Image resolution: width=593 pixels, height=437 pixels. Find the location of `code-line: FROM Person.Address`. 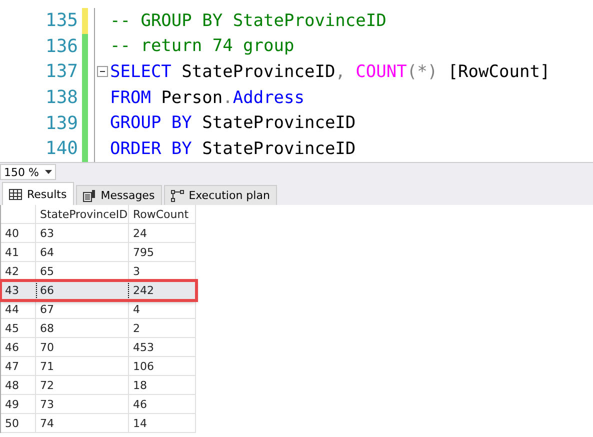

code-line: FROM Person.Address is located at coordinates (207, 98).